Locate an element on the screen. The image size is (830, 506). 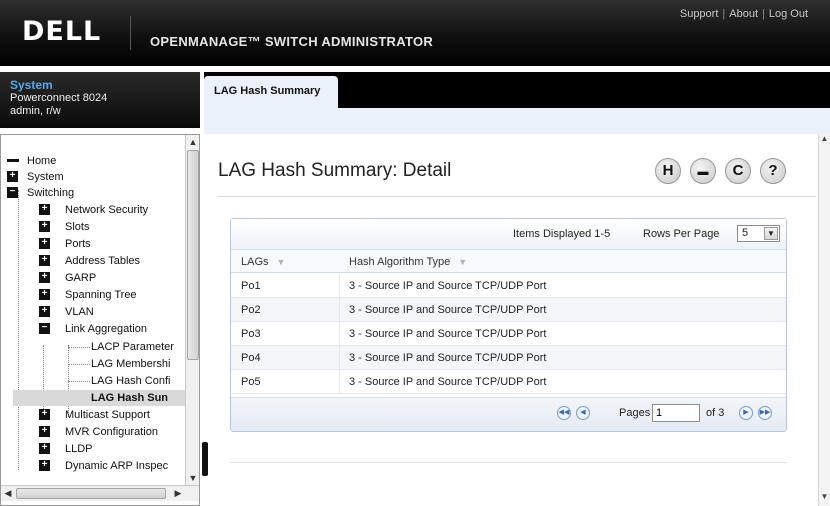
app-title: OPENMANAGE™ SWITCH ADMINISTRATOR is located at coordinates (292, 41).